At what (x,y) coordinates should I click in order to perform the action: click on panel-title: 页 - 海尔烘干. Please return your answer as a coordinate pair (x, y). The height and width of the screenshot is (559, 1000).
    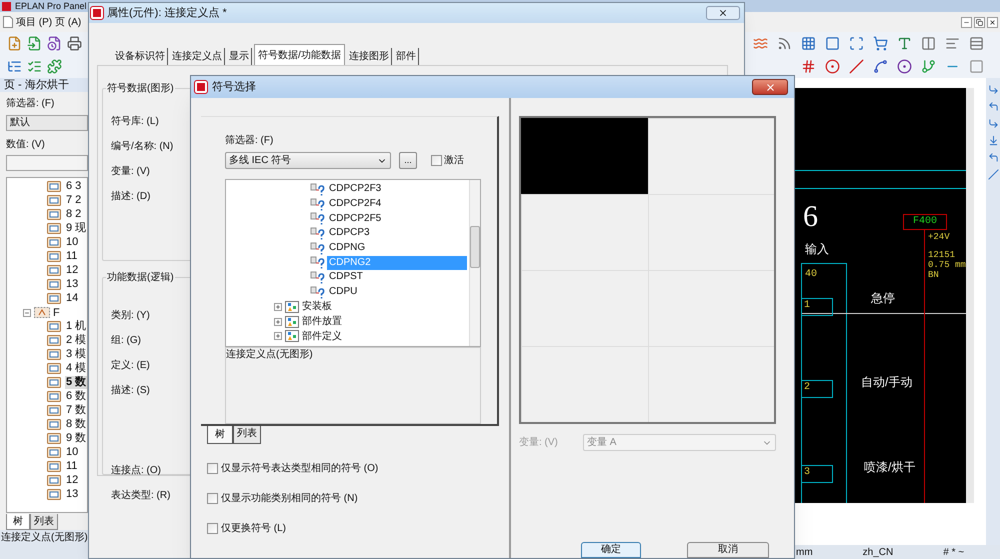
    Looking at the image, I should click on (44, 85).